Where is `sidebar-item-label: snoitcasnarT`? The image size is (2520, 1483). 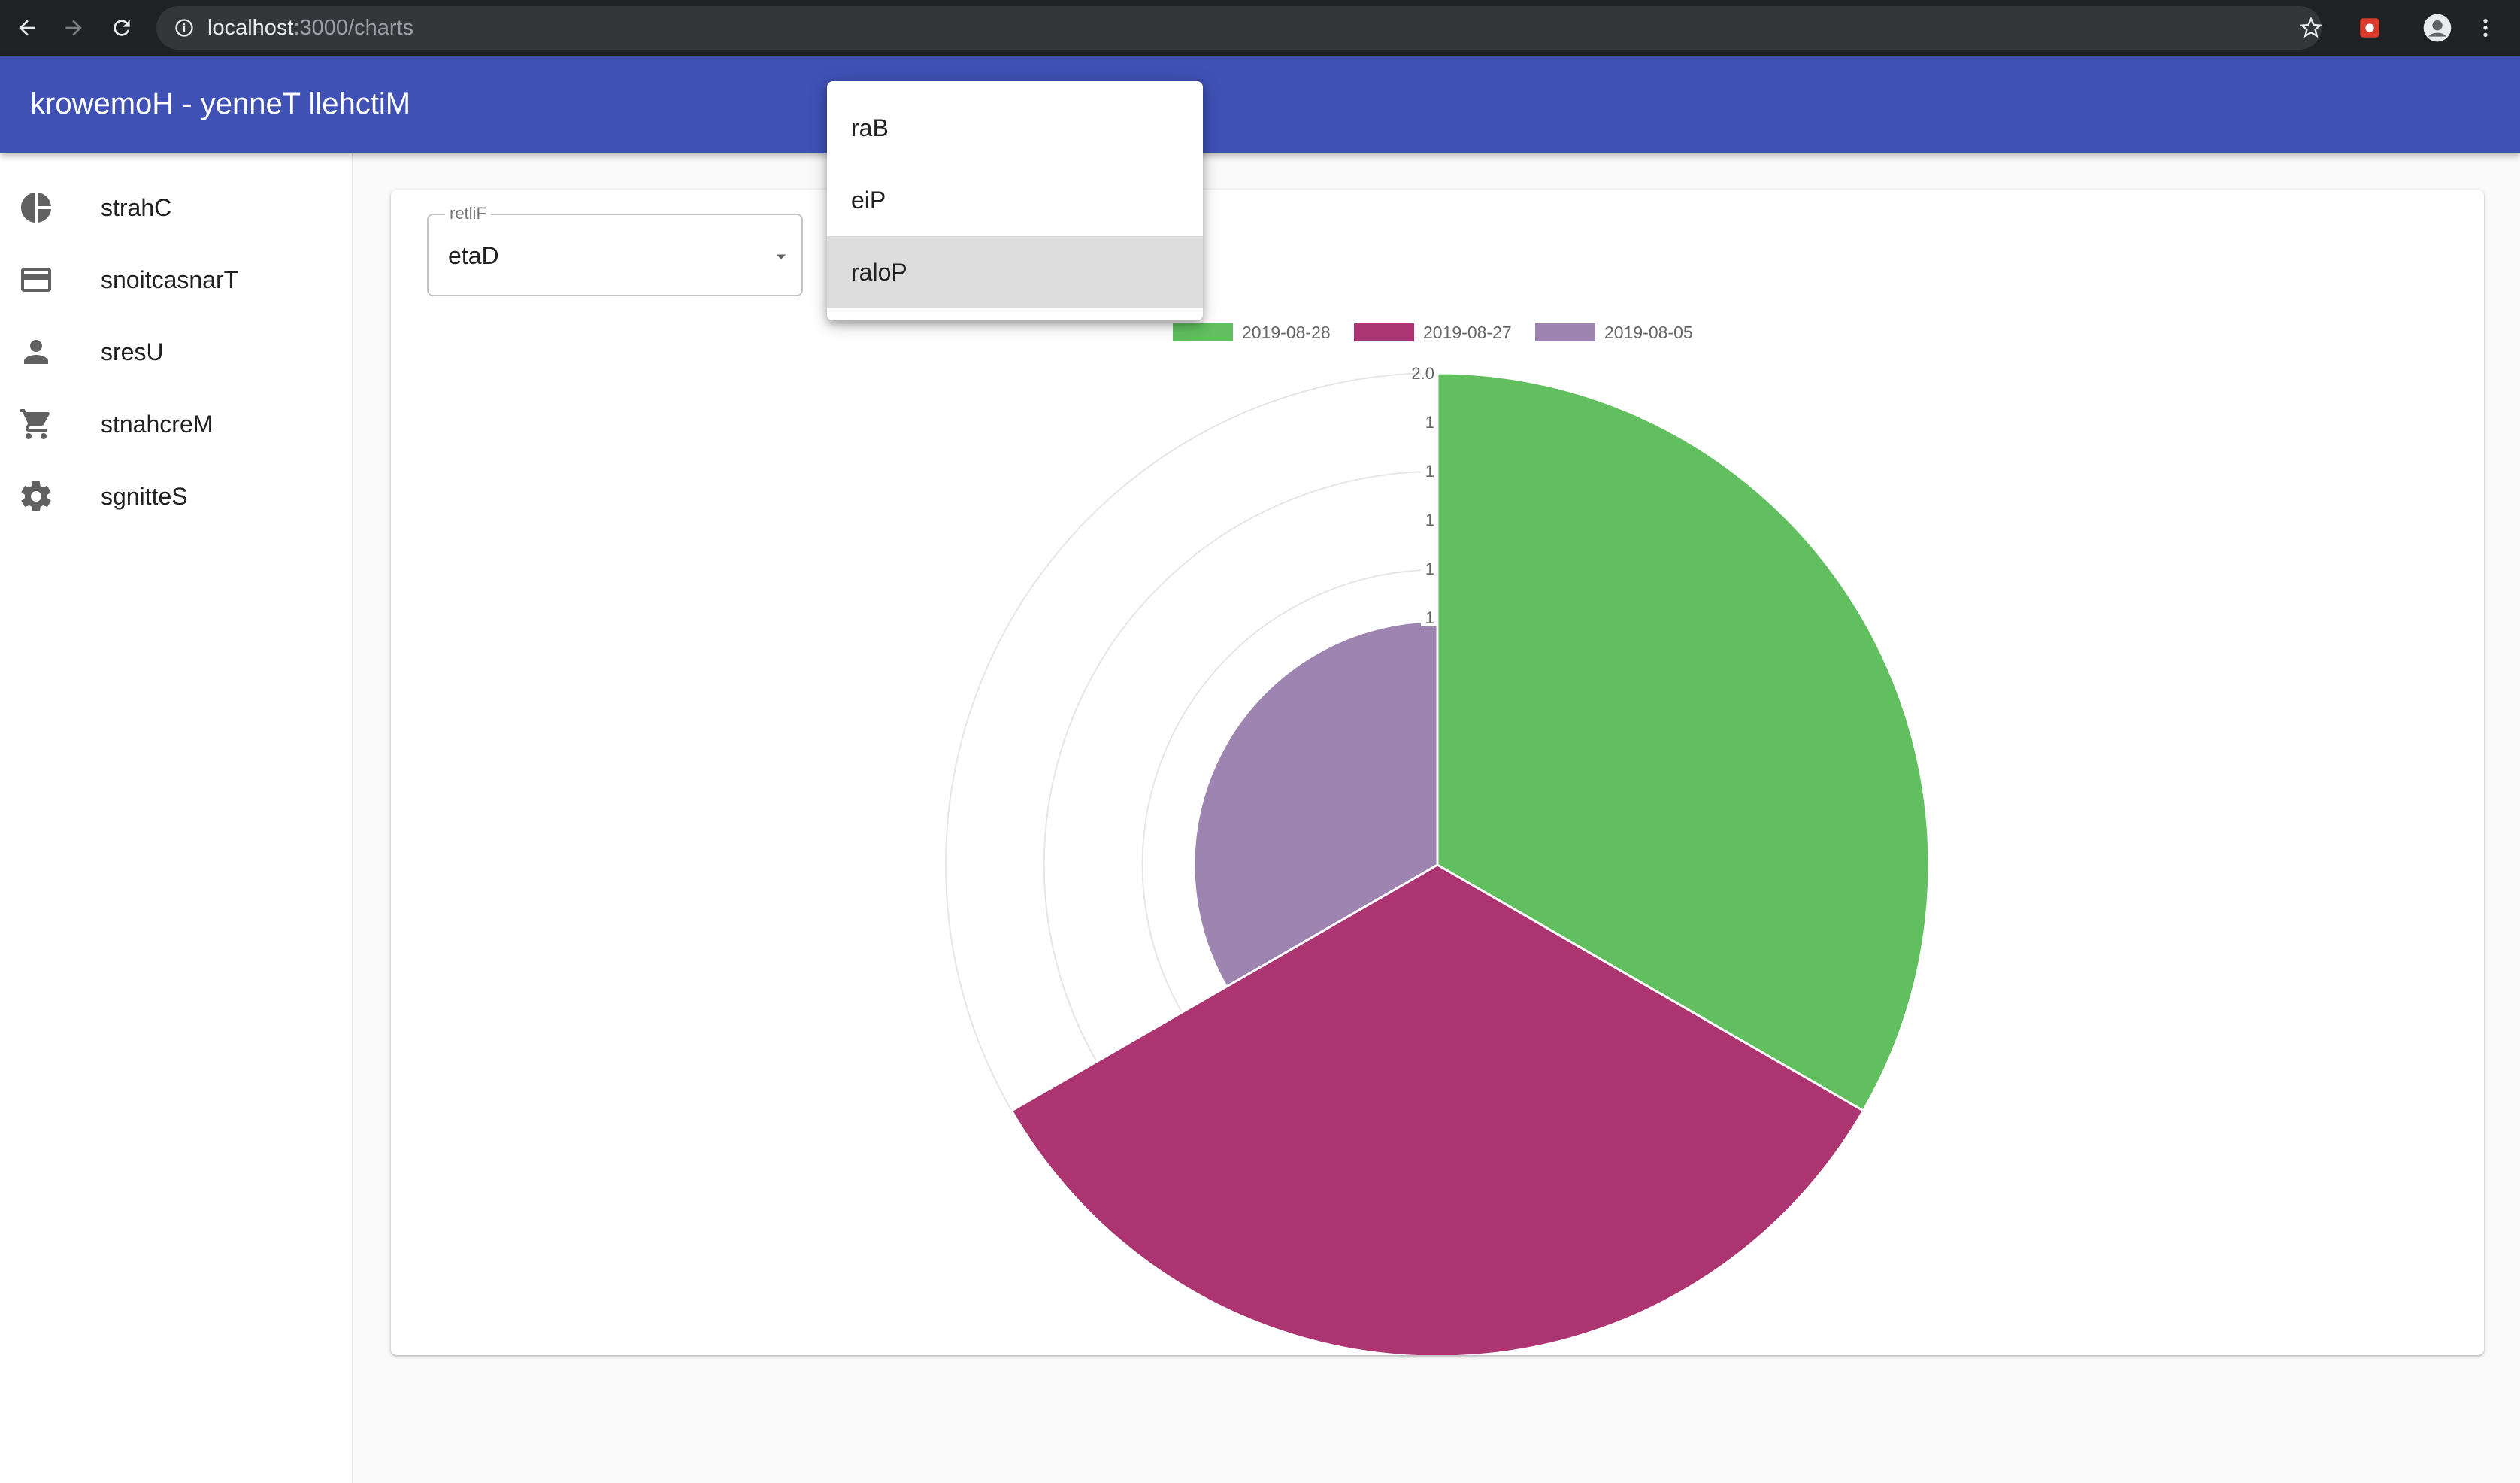 sidebar-item-label: snoitcasnarT is located at coordinates (170, 279).